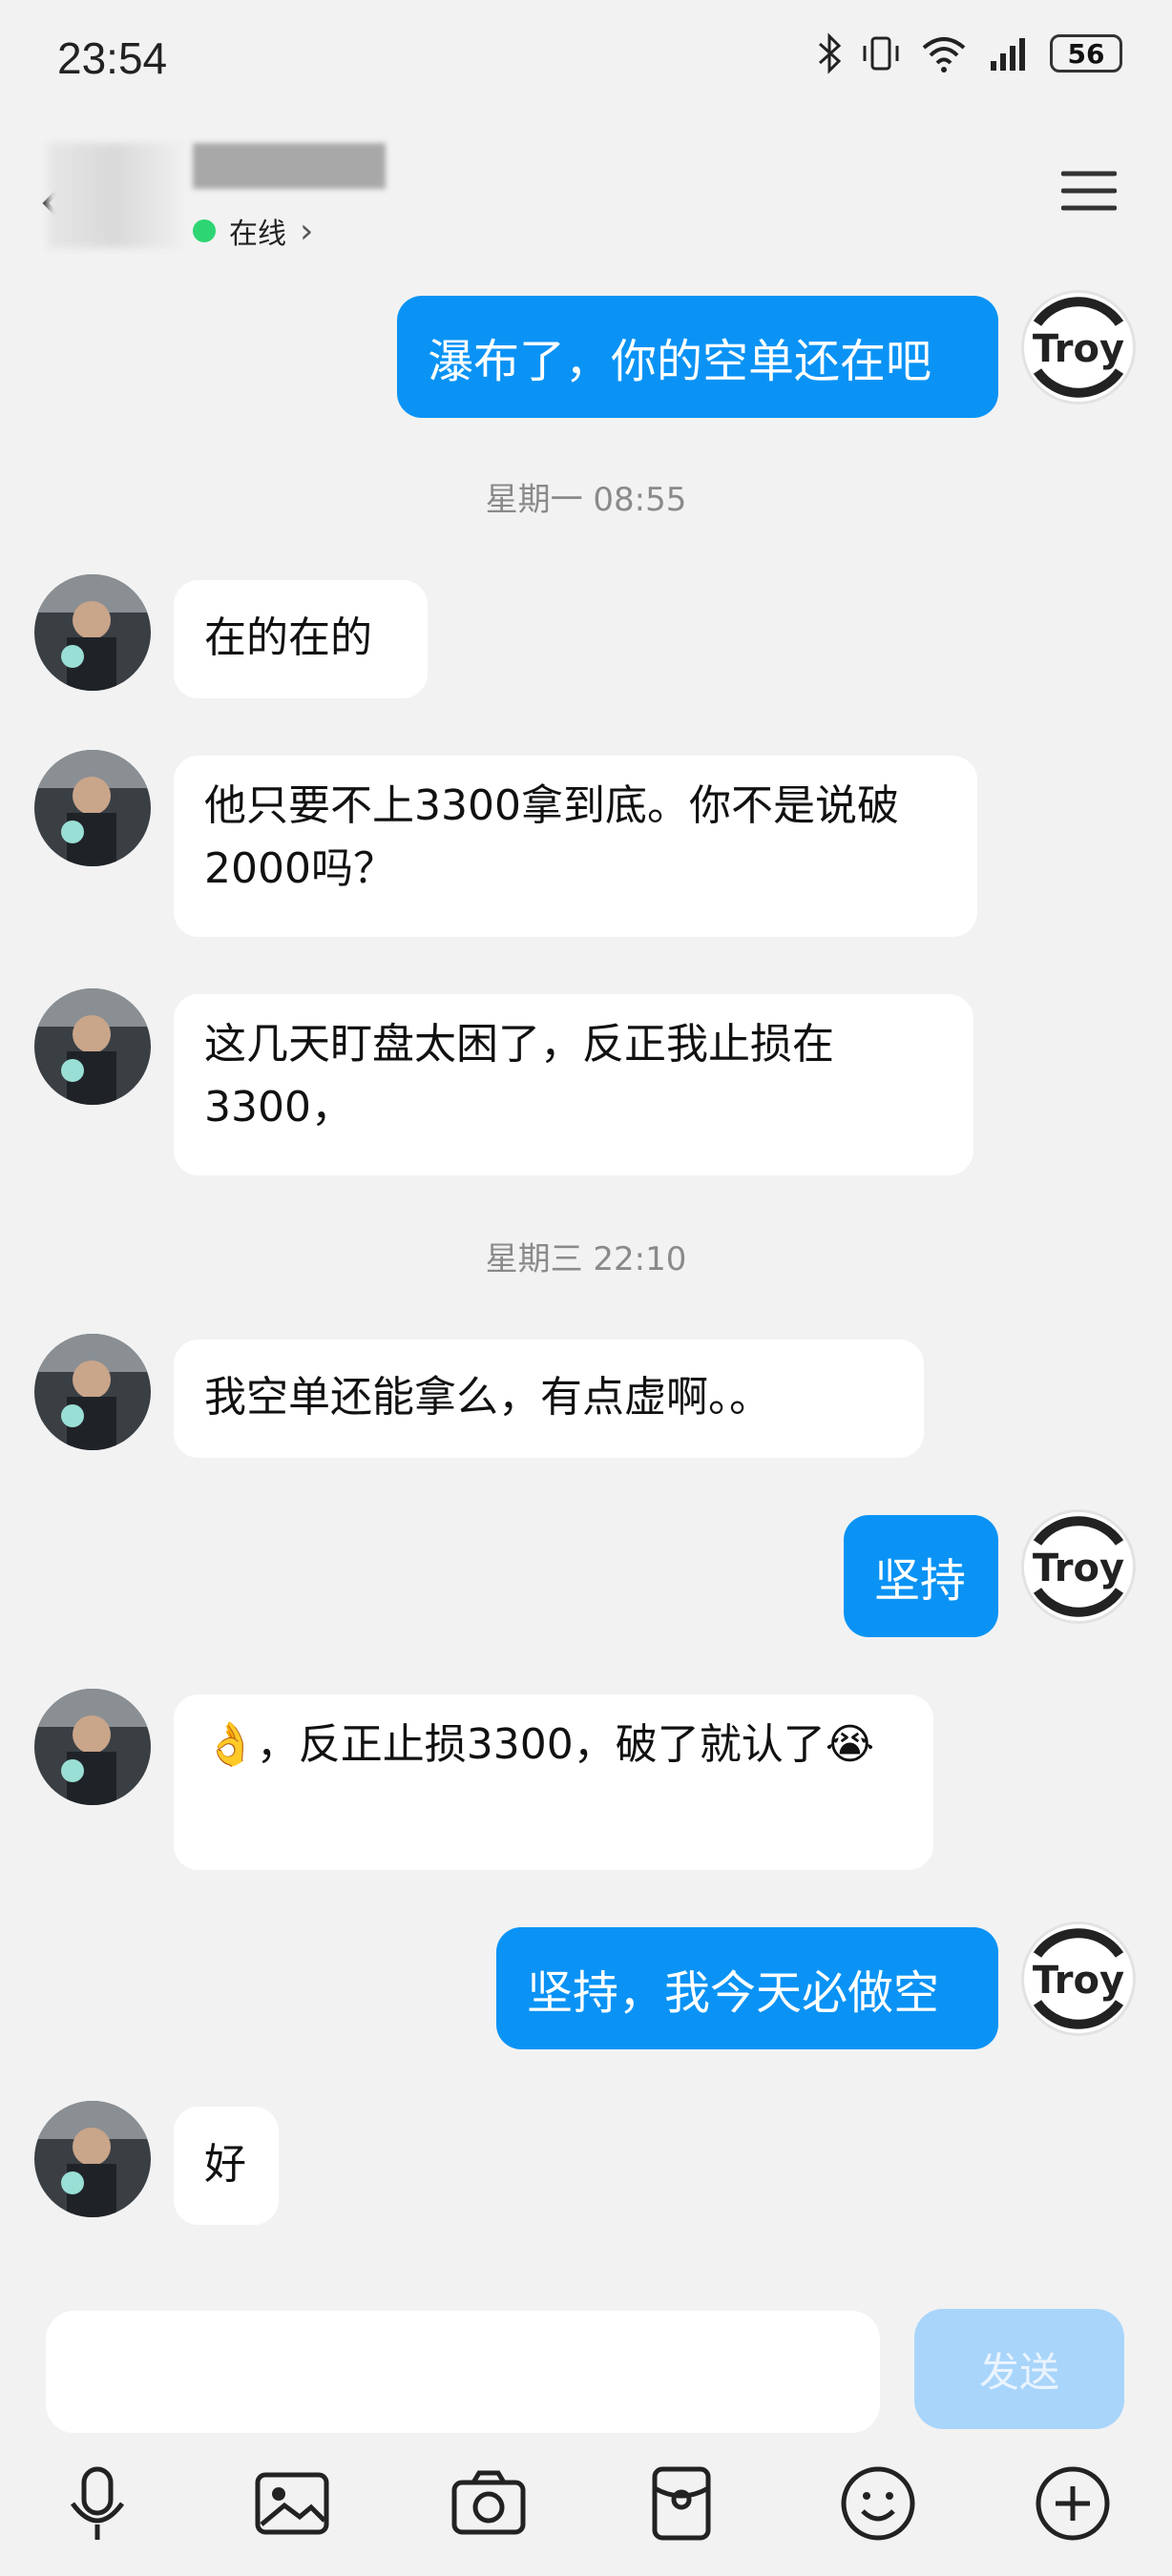 The height and width of the screenshot is (2576, 1172). I want to click on message-text: 👌，反正止损3300，破了就认了😭, so click(539, 1744).